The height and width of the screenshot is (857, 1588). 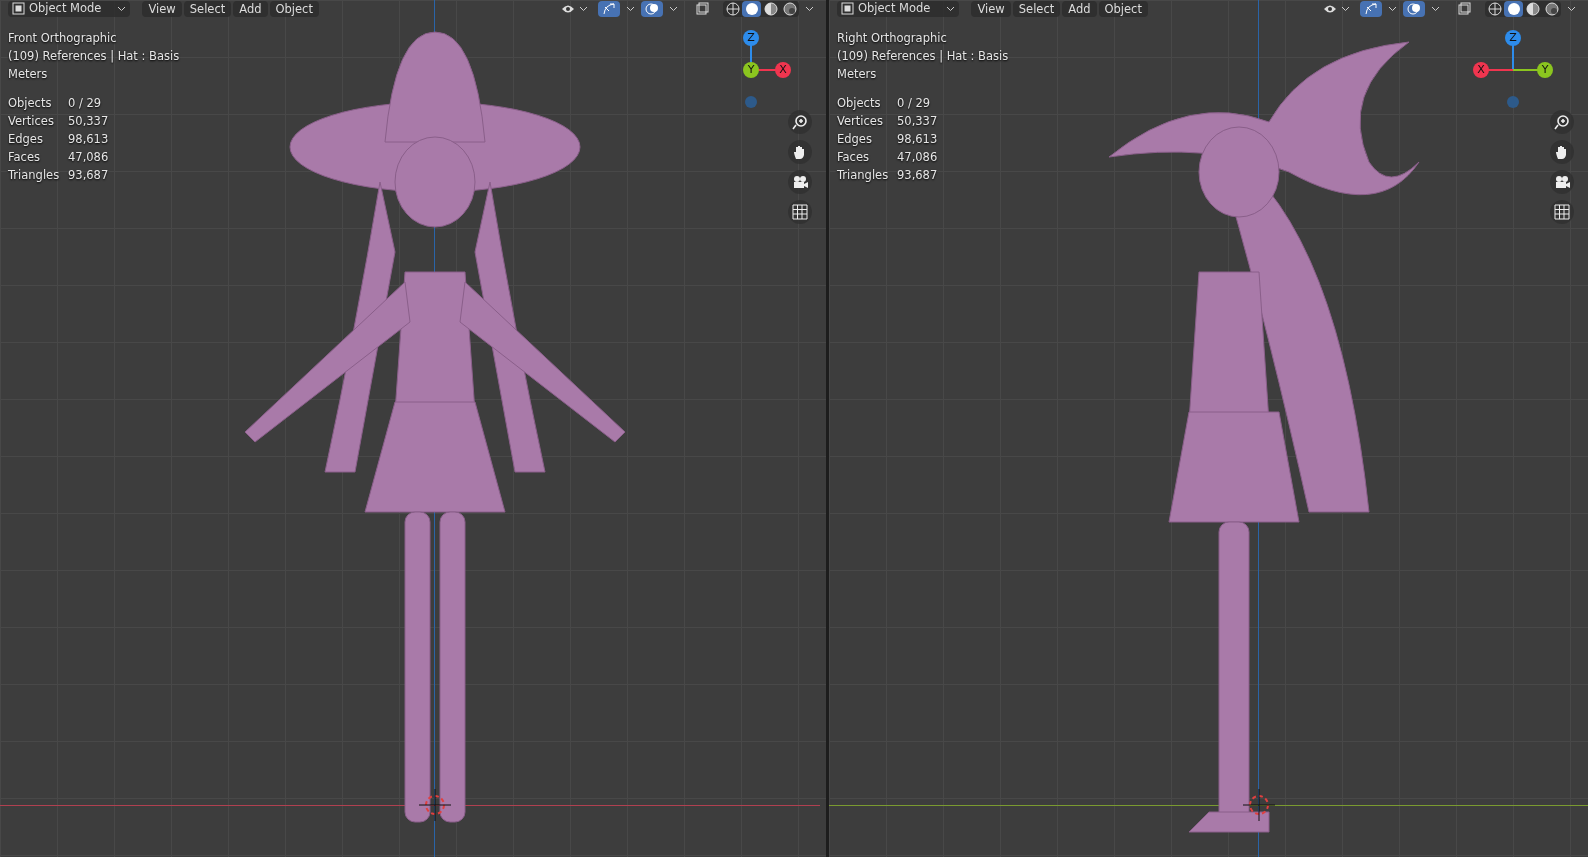 What do you see at coordinates (63, 38) in the screenshot?
I see `view-name-label: Front Orthographic` at bounding box center [63, 38].